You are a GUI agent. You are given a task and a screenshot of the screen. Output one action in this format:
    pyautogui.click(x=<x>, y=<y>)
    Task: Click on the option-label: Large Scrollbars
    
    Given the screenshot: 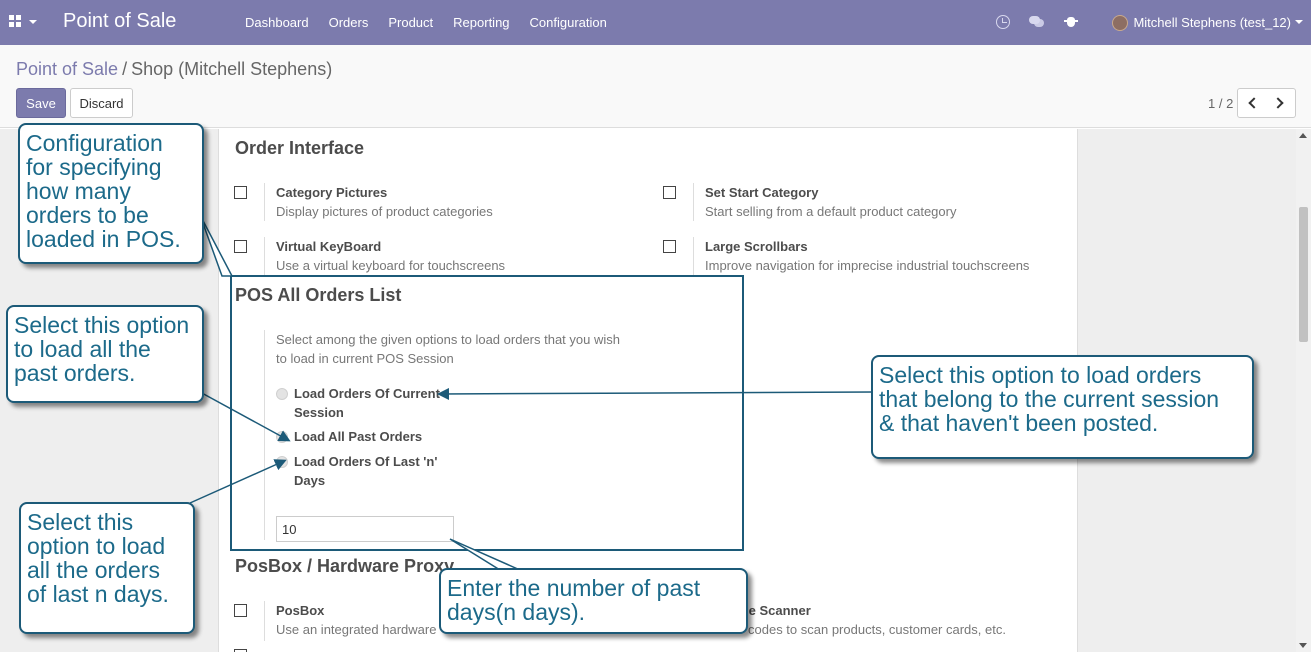 What is the action you would take?
    pyautogui.click(x=756, y=246)
    